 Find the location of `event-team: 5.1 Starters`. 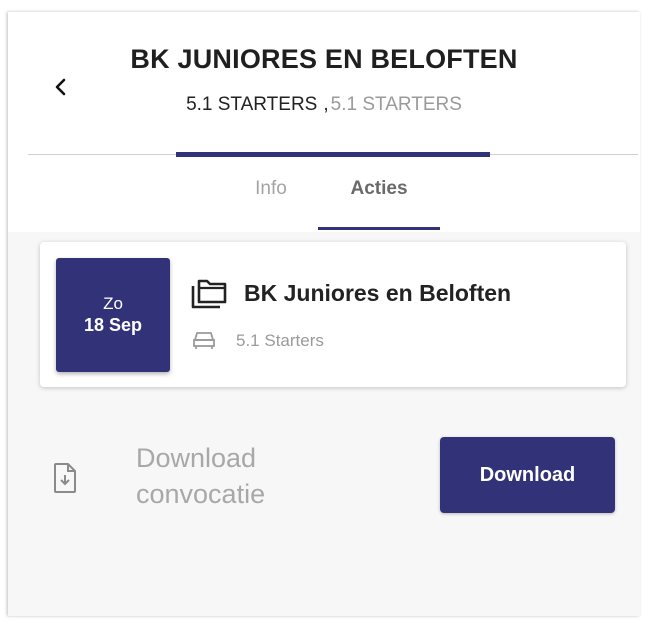

event-team: 5.1 Starters is located at coordinates (280, 340).